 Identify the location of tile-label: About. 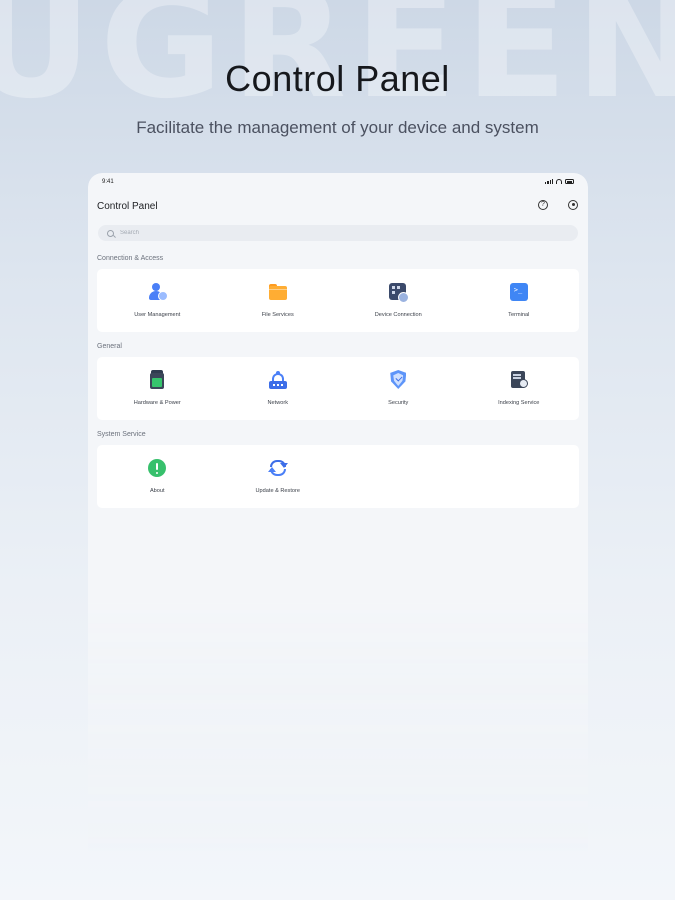
(157, 491).